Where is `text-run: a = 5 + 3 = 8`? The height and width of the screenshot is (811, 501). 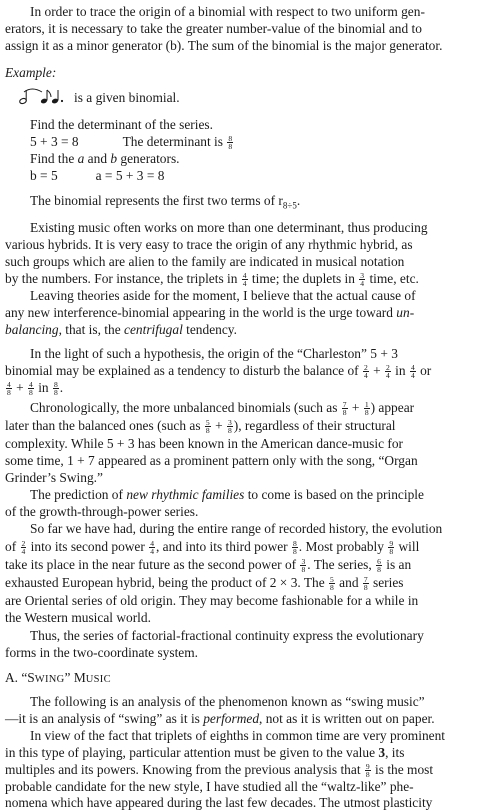 text-run: a = 5 + 3 = 8 is located at coordinates (130, 175).